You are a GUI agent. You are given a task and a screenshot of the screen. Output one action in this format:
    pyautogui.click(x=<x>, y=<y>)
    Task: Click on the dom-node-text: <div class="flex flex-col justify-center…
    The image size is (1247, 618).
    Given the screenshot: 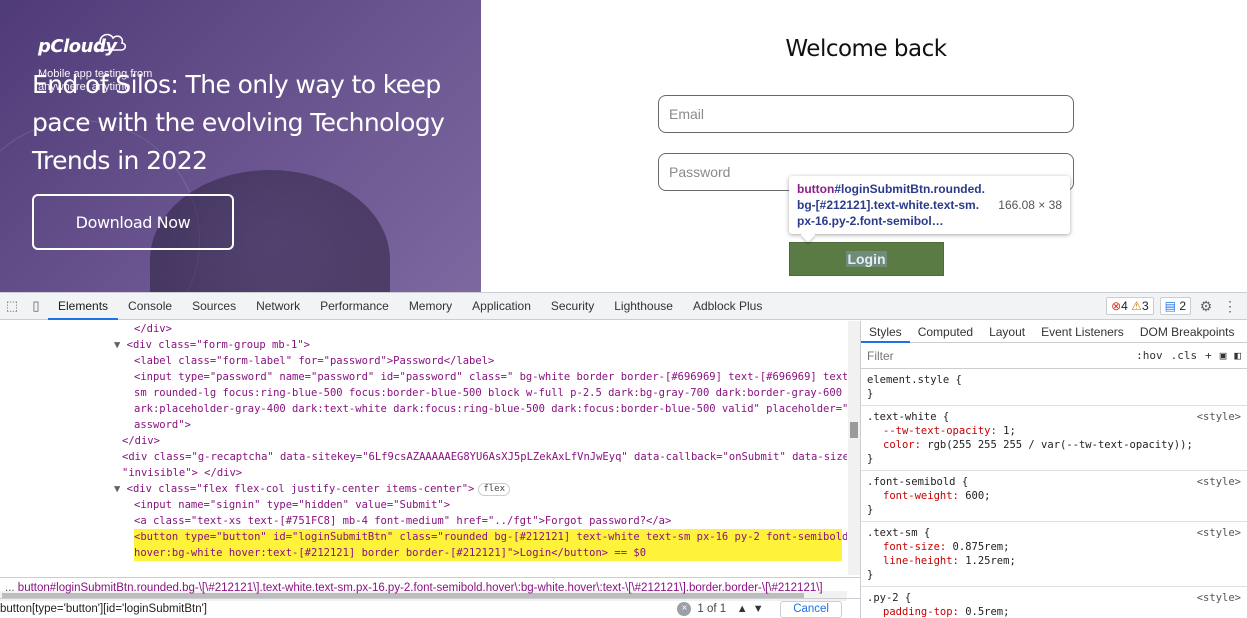 What is the action you would take?
    pyautogui.click(x=300, y=489)
    